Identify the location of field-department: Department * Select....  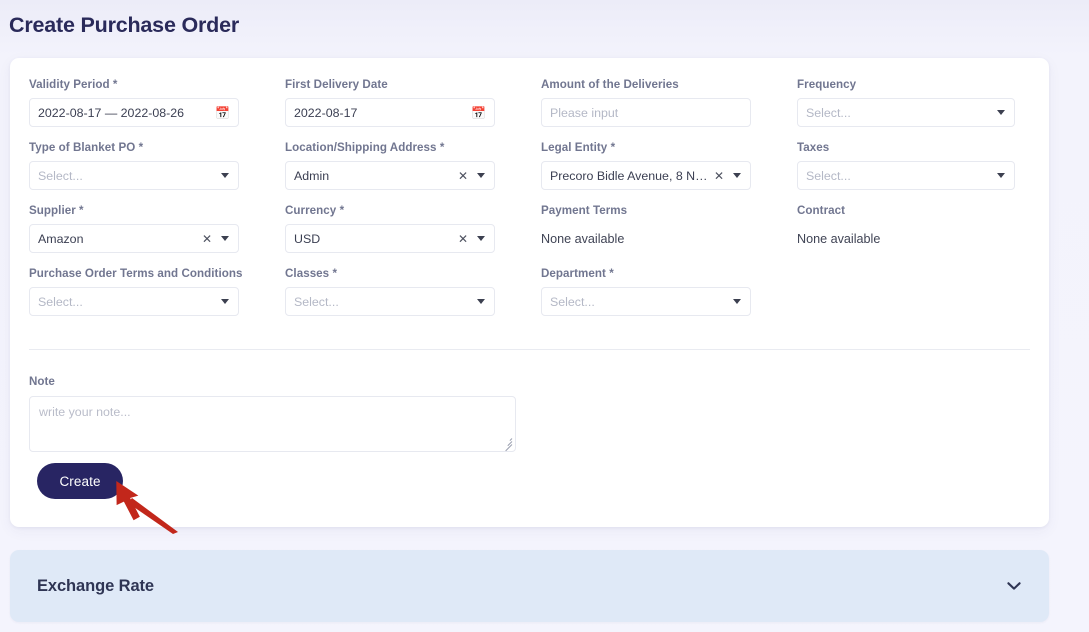
(669, 298).